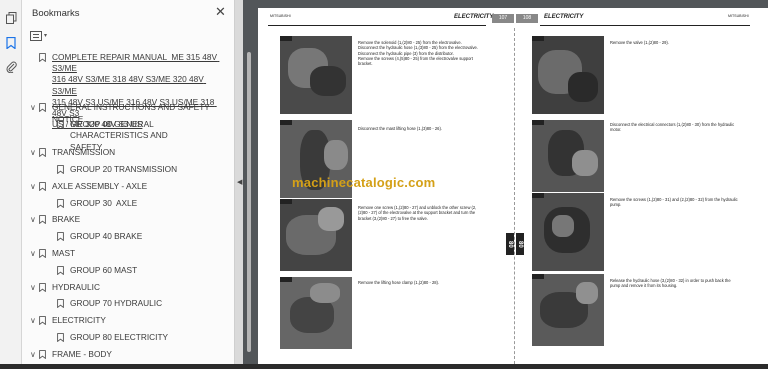 This screenshot has height=369, width=768. I want to click on bookmark-section: ∨ BRAKE, so click(125, 220).